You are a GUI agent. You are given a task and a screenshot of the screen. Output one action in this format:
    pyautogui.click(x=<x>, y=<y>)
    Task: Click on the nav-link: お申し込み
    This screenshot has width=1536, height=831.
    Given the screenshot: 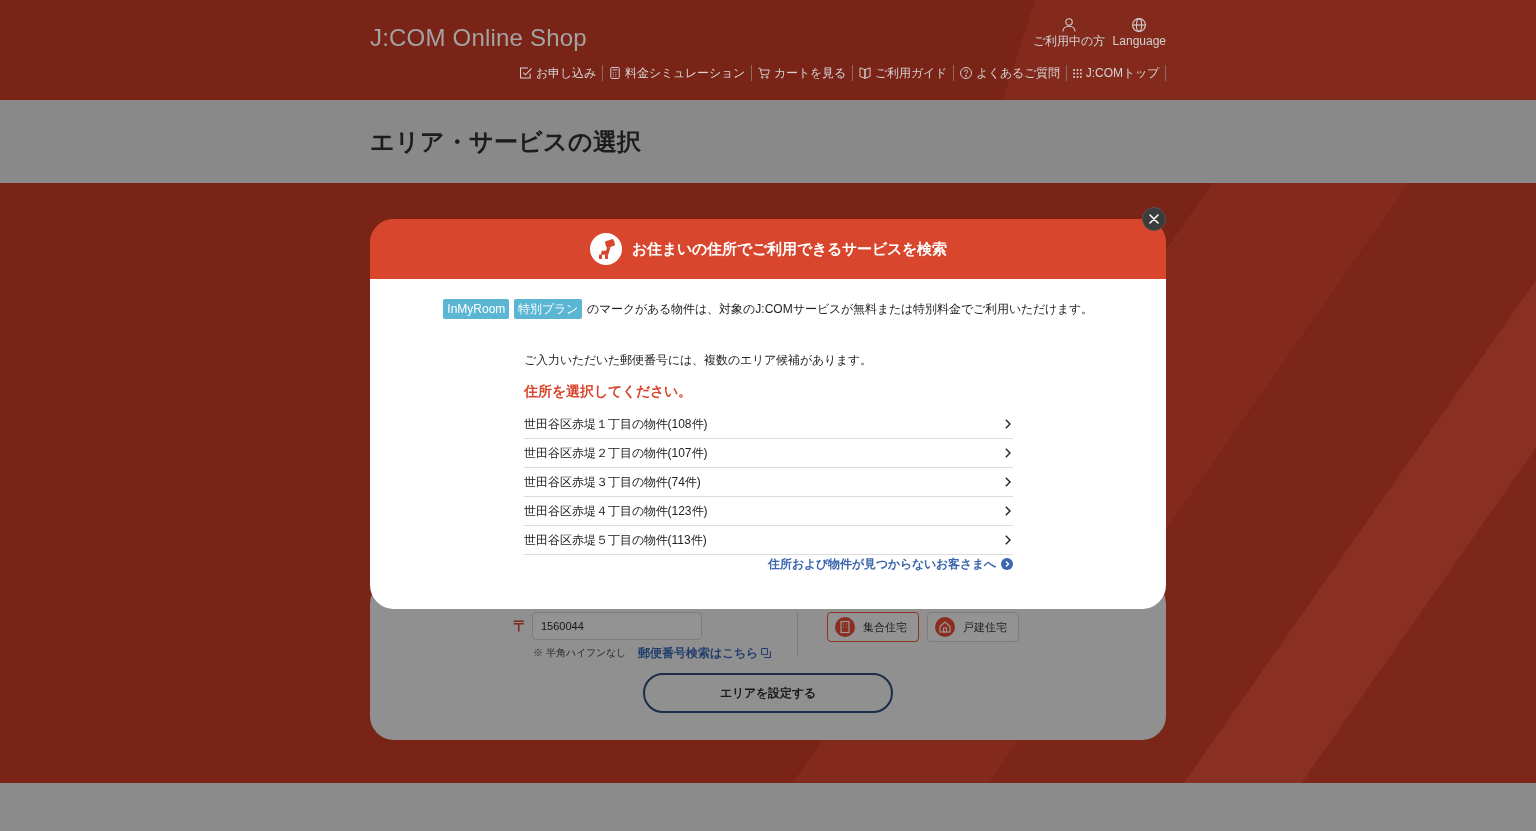 What is the action you would take?
    pyautogui.click(x=558, y=73)
    